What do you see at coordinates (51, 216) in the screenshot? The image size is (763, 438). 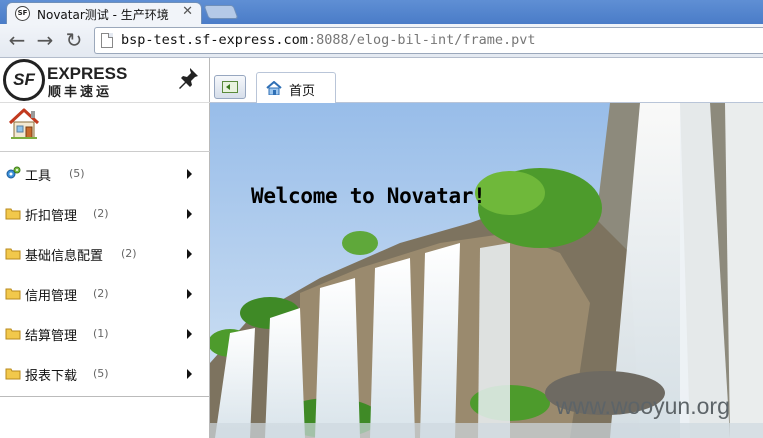 I see `sidebar-item-label: 折扣管理` at bounding box center [51, 216].